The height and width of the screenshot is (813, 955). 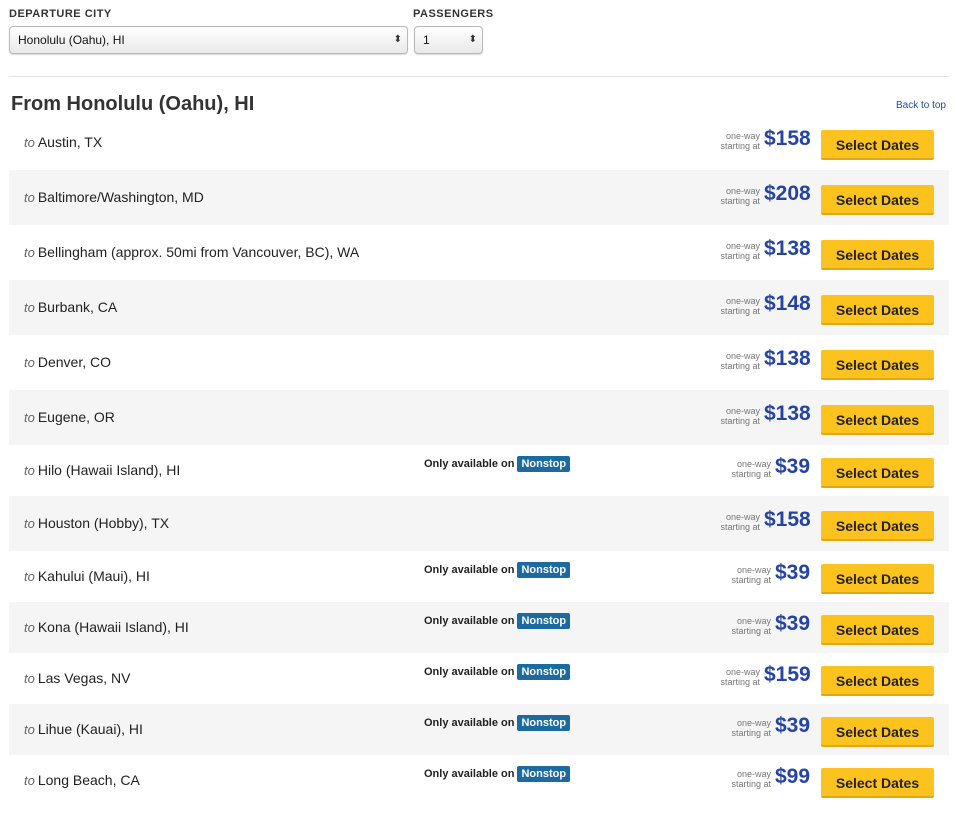 I want to click on departure-city-select: Honolulu (Oahu), HI ⬍, so click(x=208, y=40).